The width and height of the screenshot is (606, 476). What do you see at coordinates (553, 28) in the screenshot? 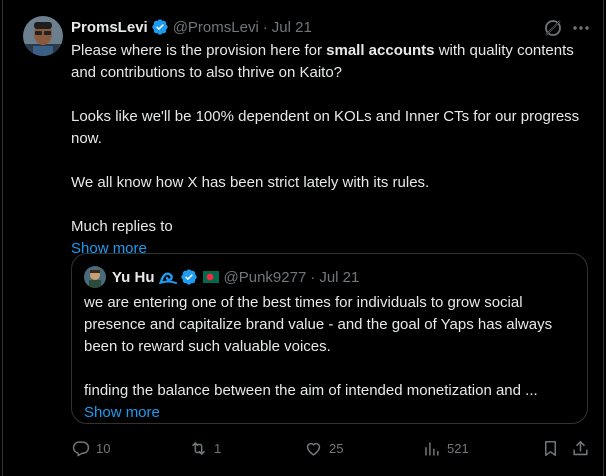
I see `grok-icon` at bounding box center [553, 28].